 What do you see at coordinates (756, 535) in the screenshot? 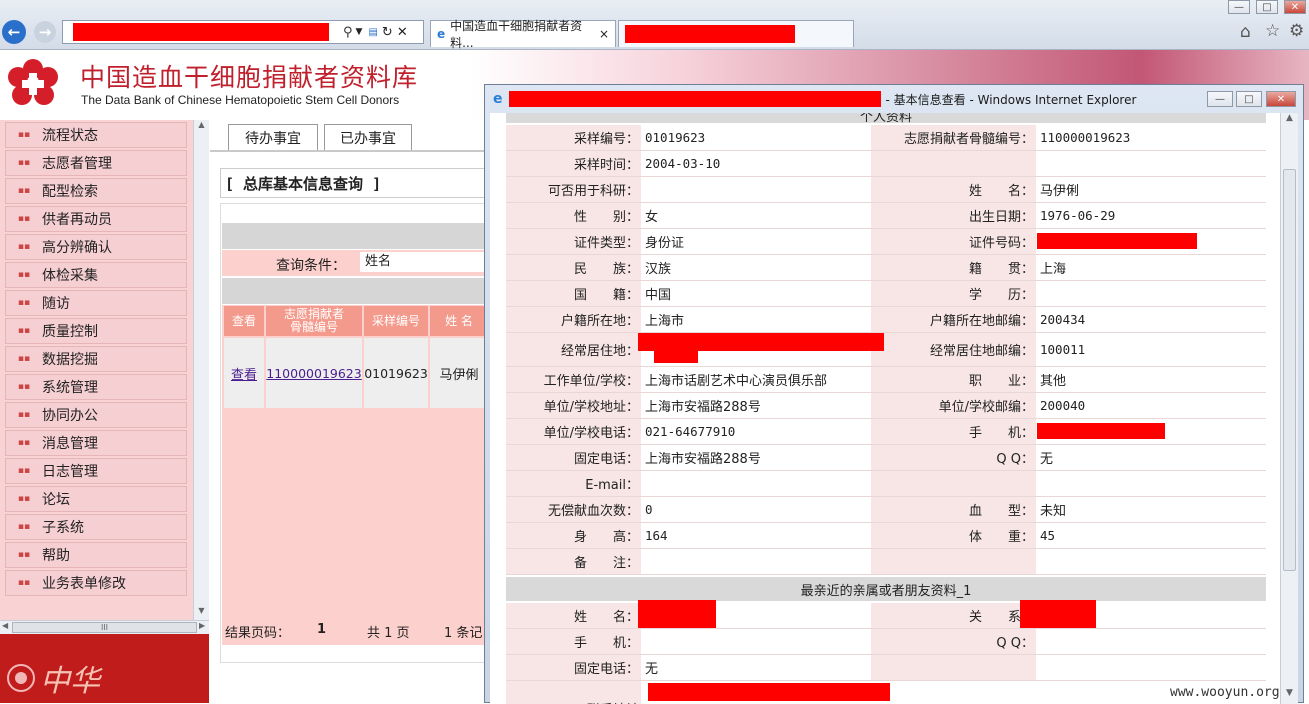
I see `field-value: 164` at bounding box center [756, 535].